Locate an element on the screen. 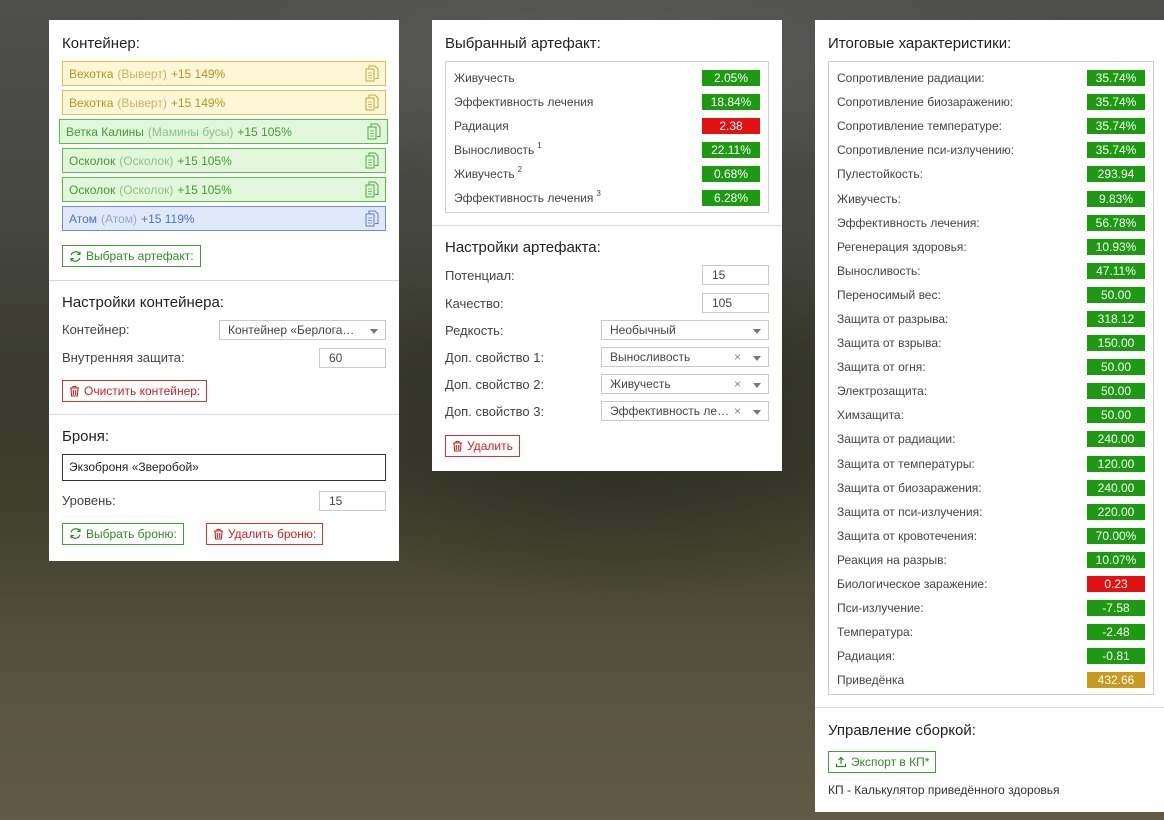 Image resolution: width=1164 pixels, height=820 pixels. rarity-label: Редкость: is located at coordinates (474, 330).